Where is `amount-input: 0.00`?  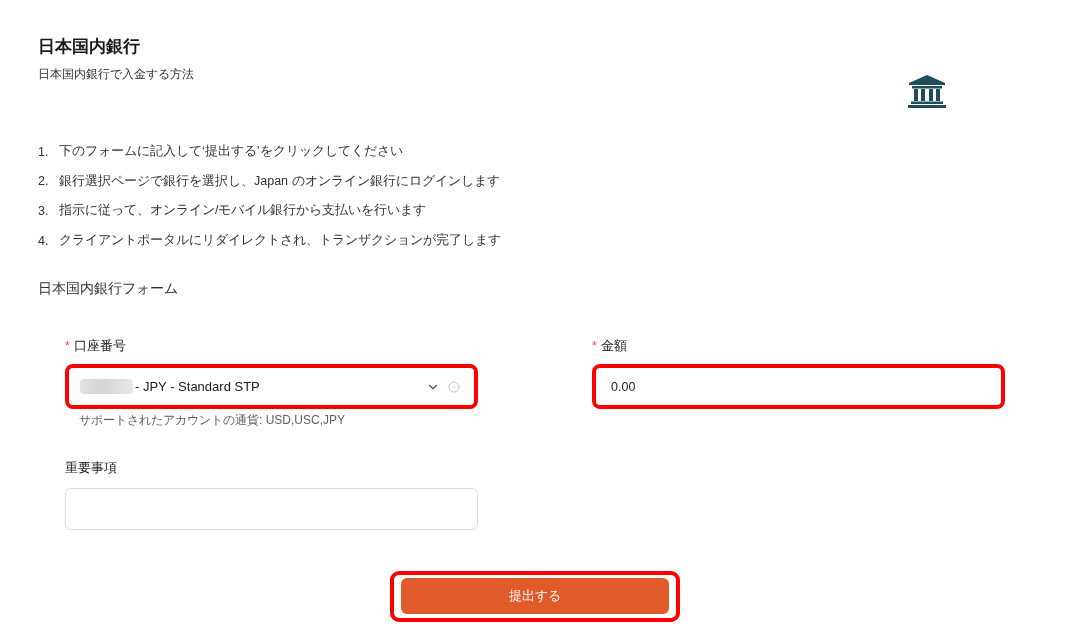
amount-input: 0.00 is located at coordinates (798, 387).